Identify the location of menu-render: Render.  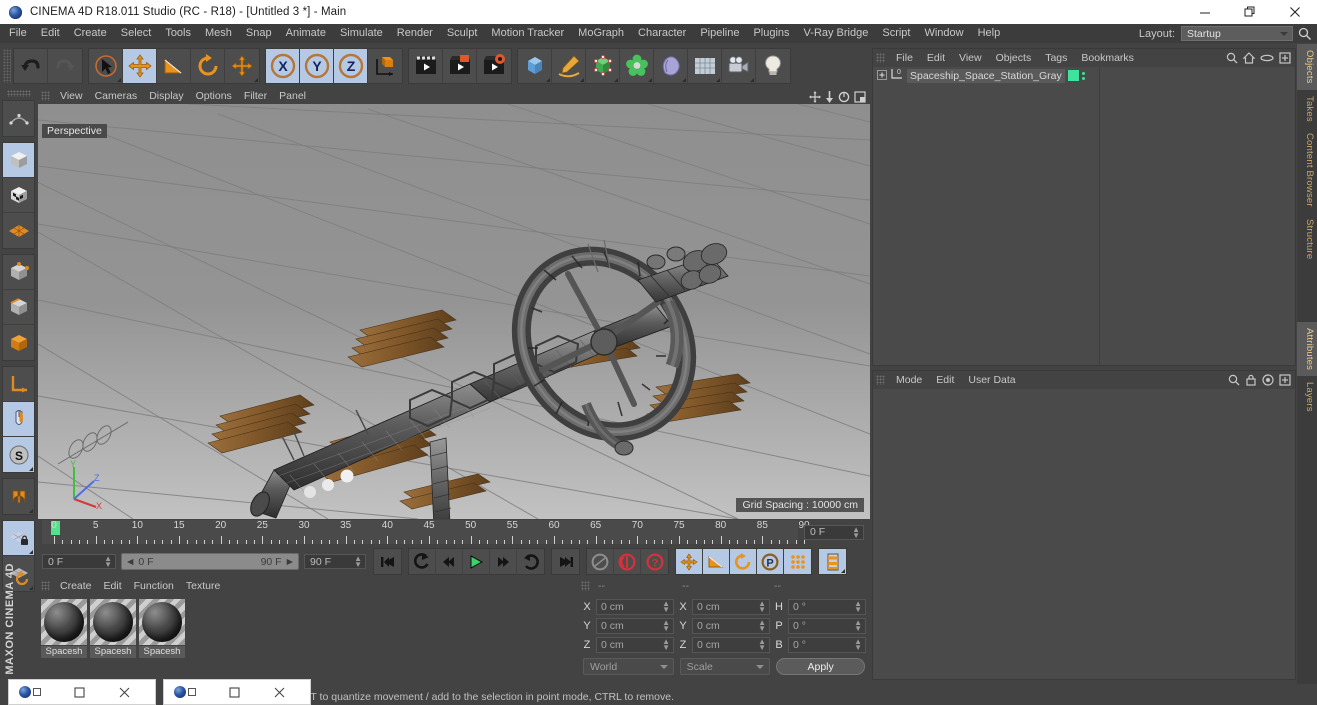
(415, 33).